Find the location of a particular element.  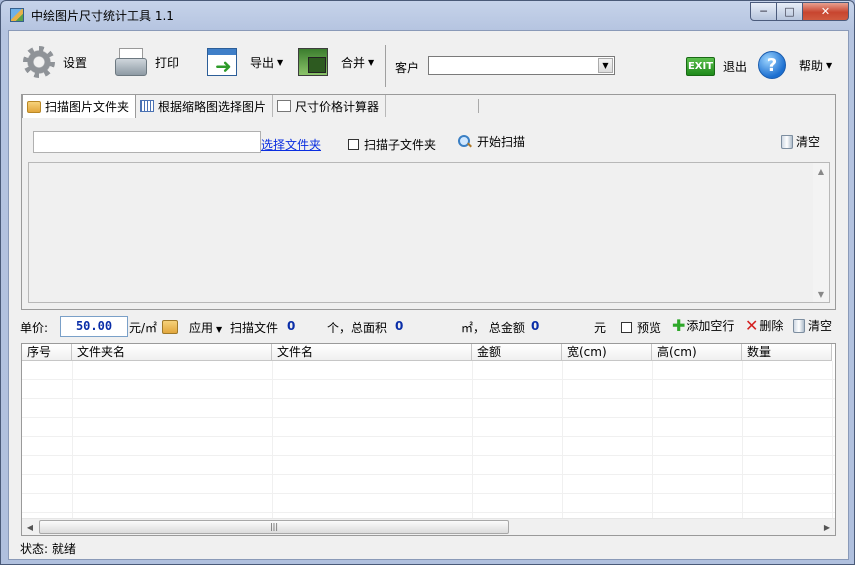

exit-button: EXIT 退出 is located at coordinates (716, 66).